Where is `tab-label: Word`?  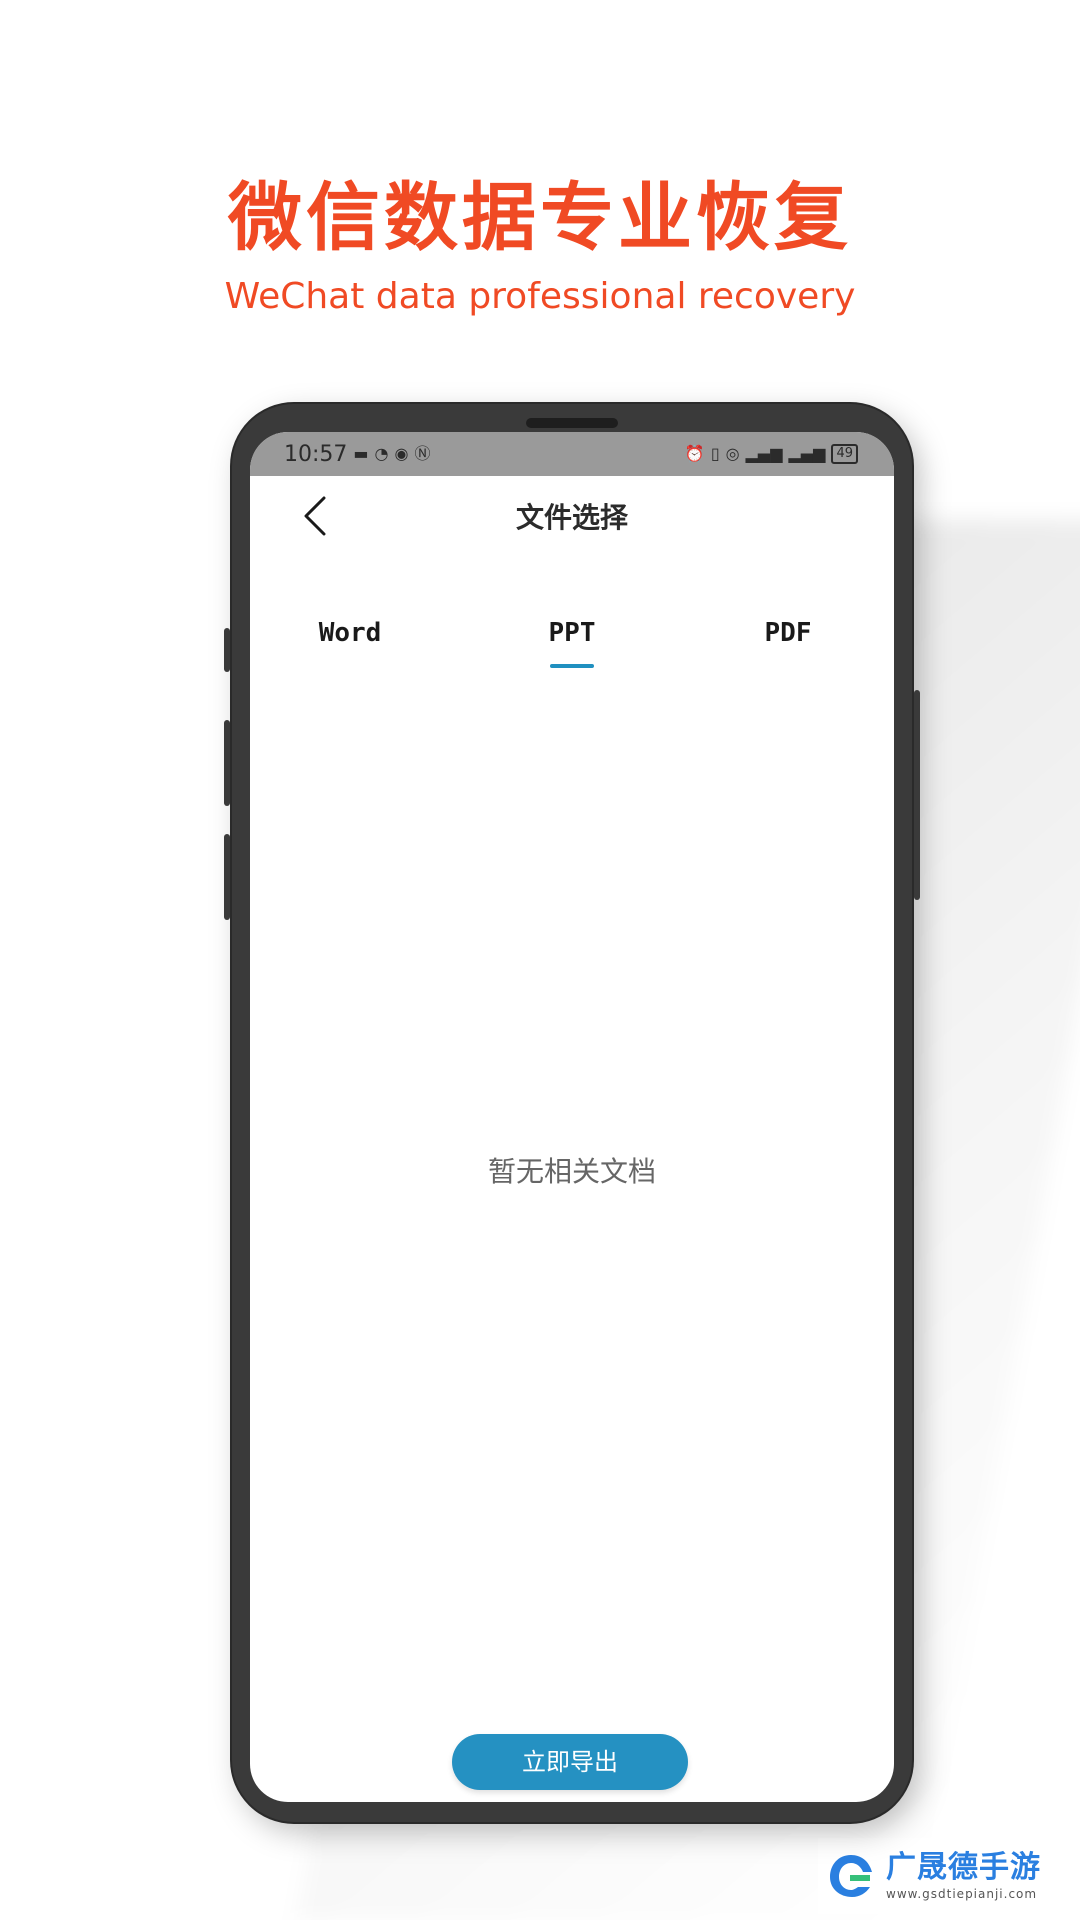
tab-label: Word is located at coordinates (350, 633).